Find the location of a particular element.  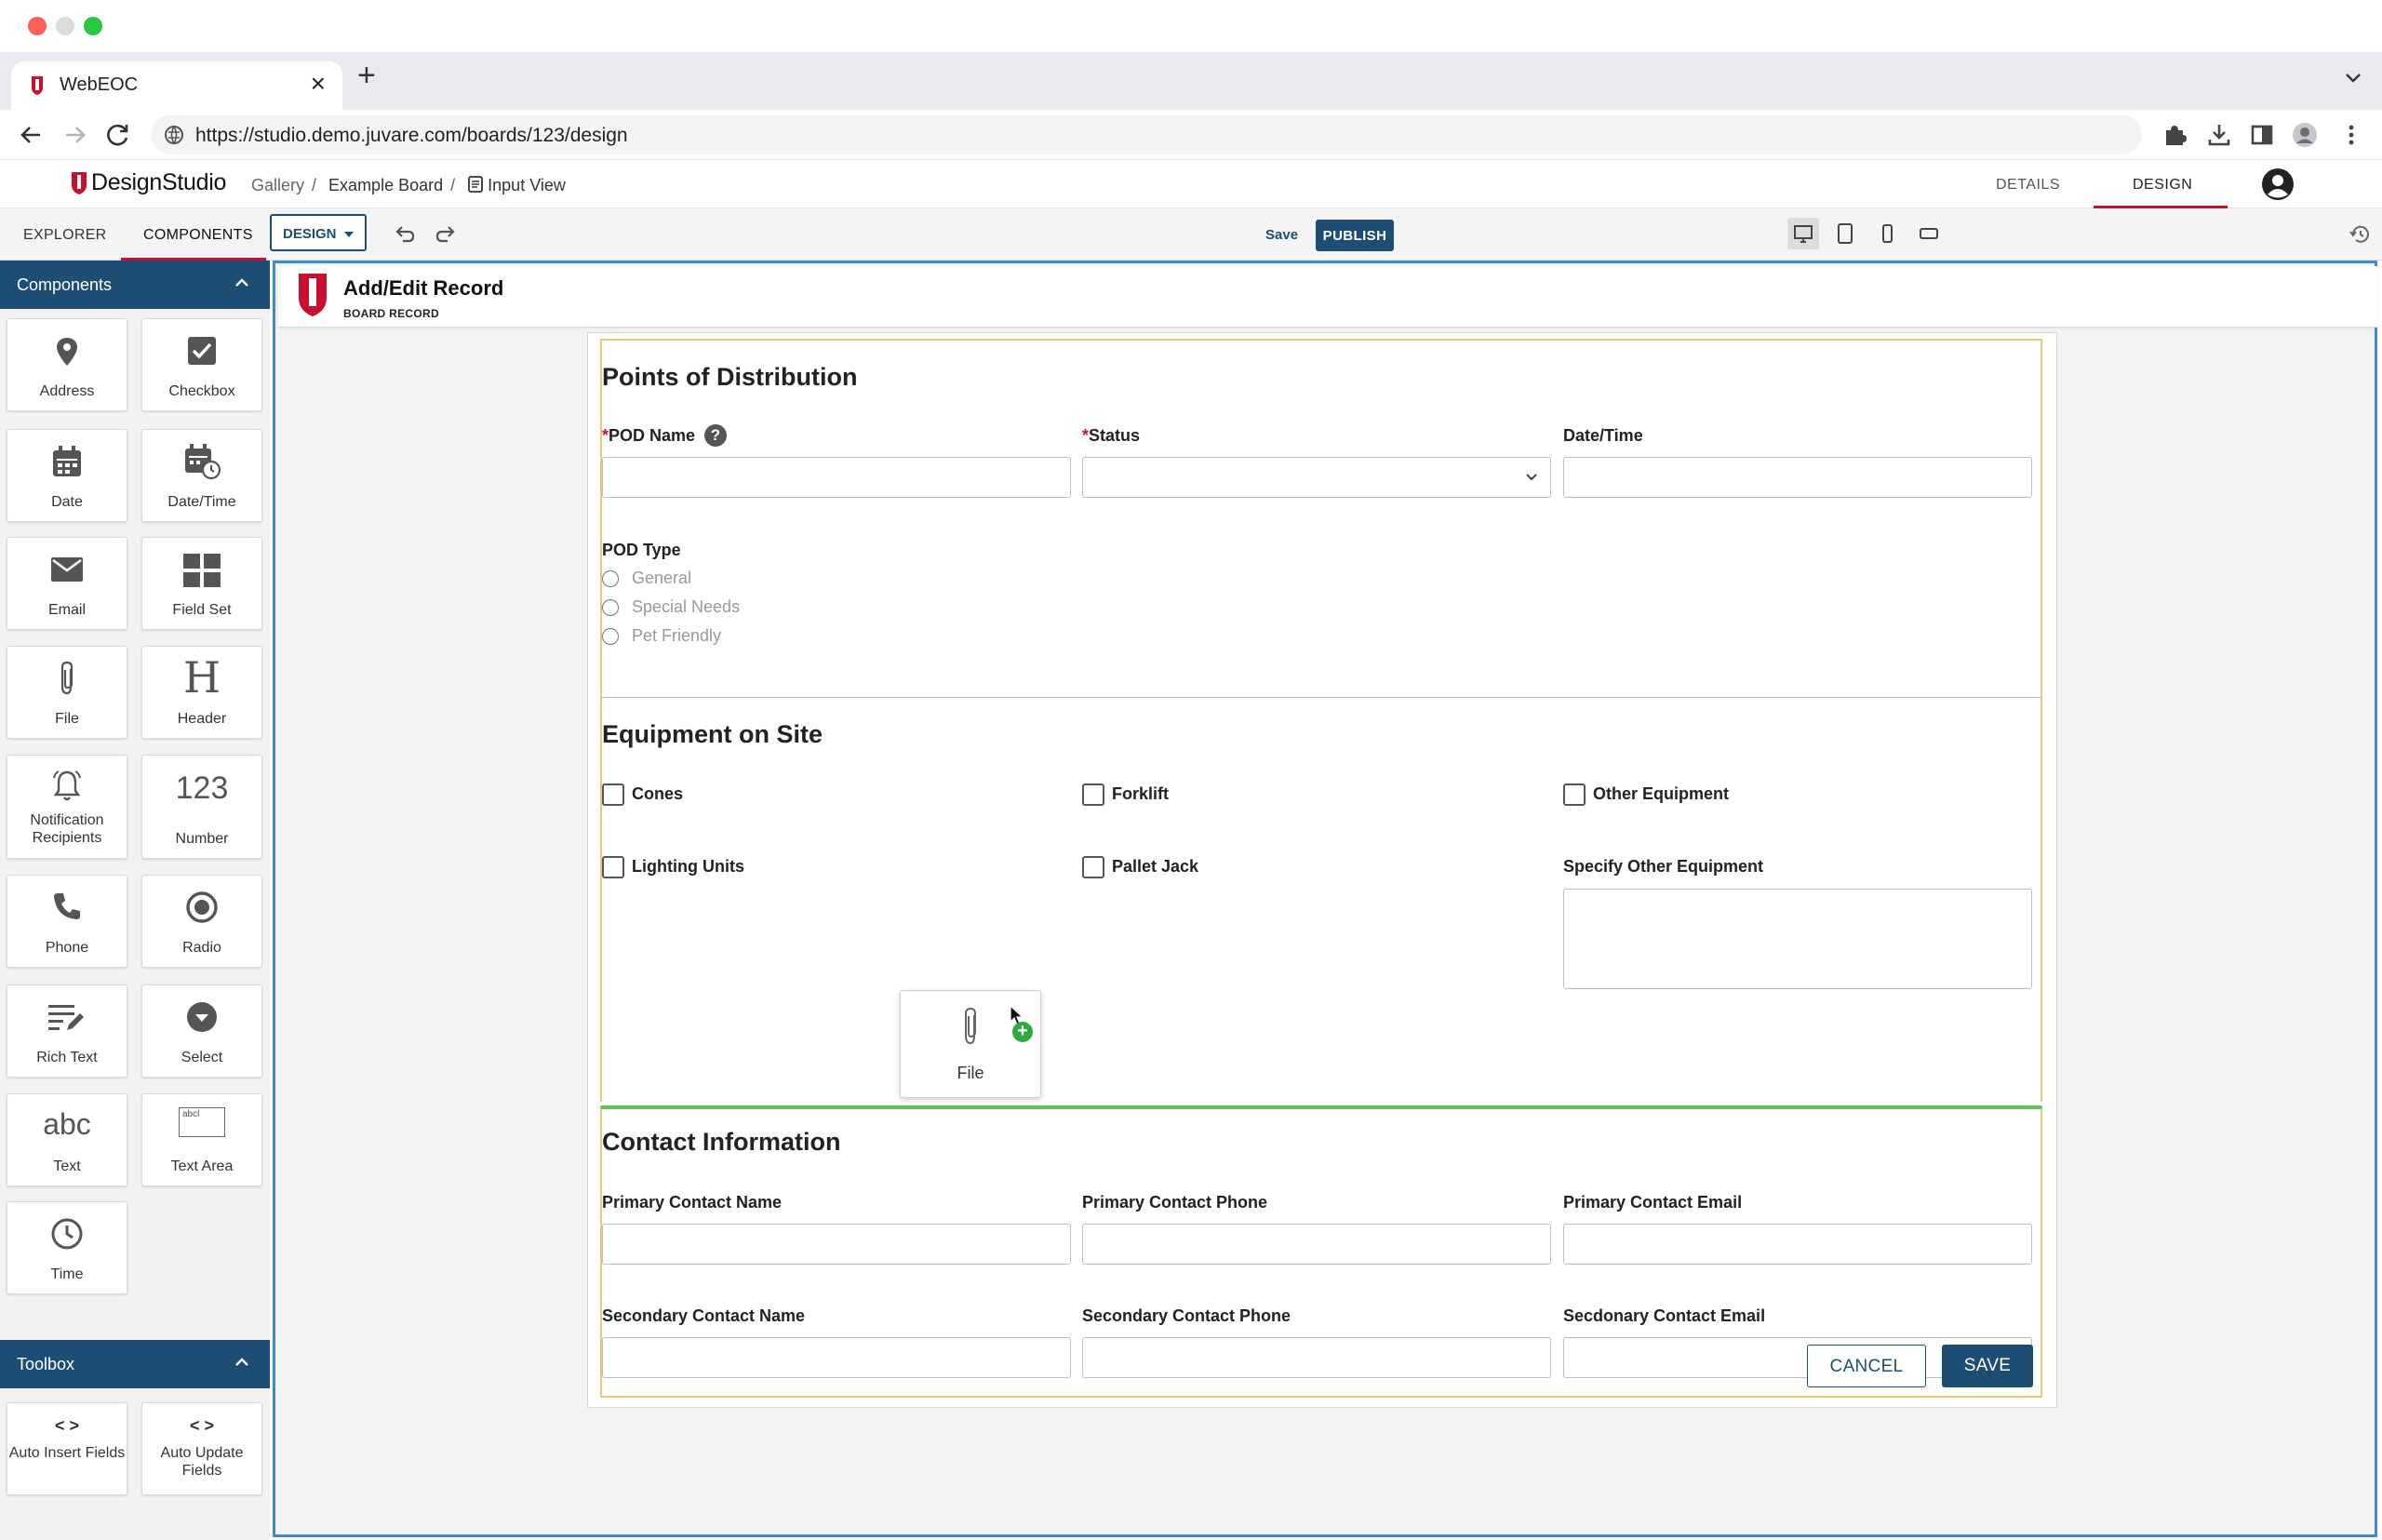

specify-other-label: Specify Other Equipment is located at coordinates (1663, 866).